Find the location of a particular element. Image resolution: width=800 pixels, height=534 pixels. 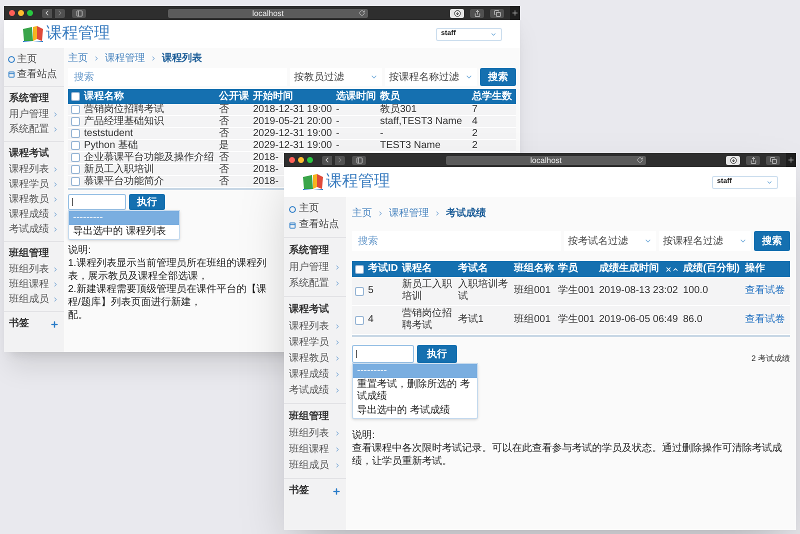

column-header: 成绩生成时间 is located at coordinates (629, 269).